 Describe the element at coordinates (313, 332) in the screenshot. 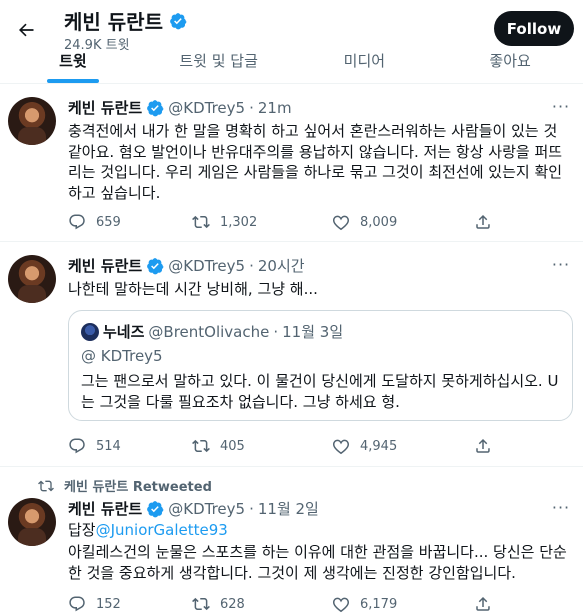

I see `quoted-date: 11월 3일` at that location.